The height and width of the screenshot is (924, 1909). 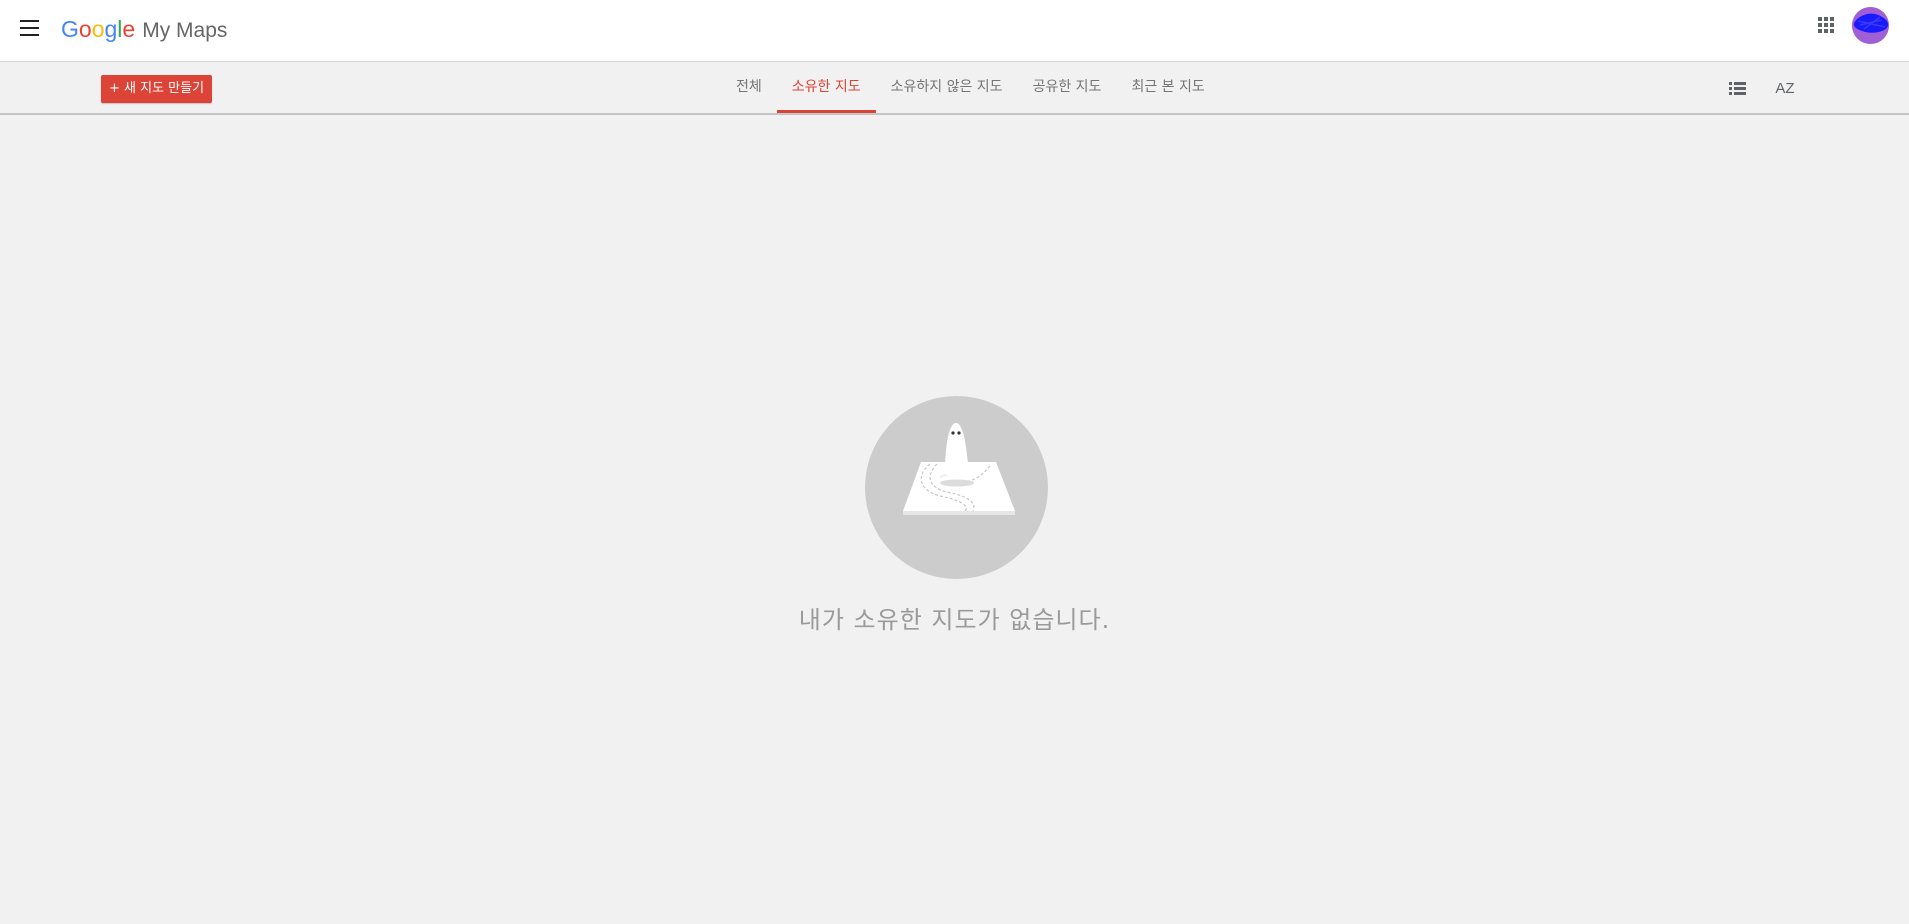 What do you see at coordinates (959, 469) in the screenshot?
I see `ghost-map-graphic` at bounding box center [959, 469].